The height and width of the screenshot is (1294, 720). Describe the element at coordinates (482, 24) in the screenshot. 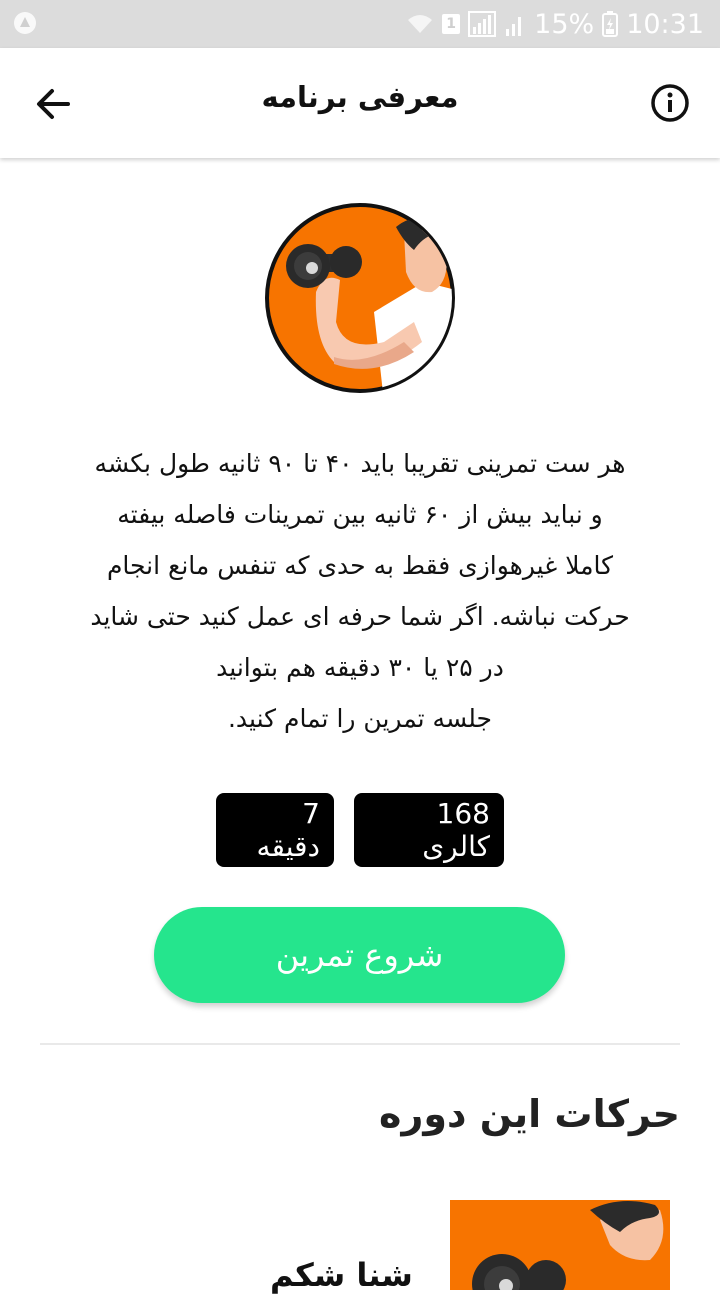

I see `signal-icon` at that location.